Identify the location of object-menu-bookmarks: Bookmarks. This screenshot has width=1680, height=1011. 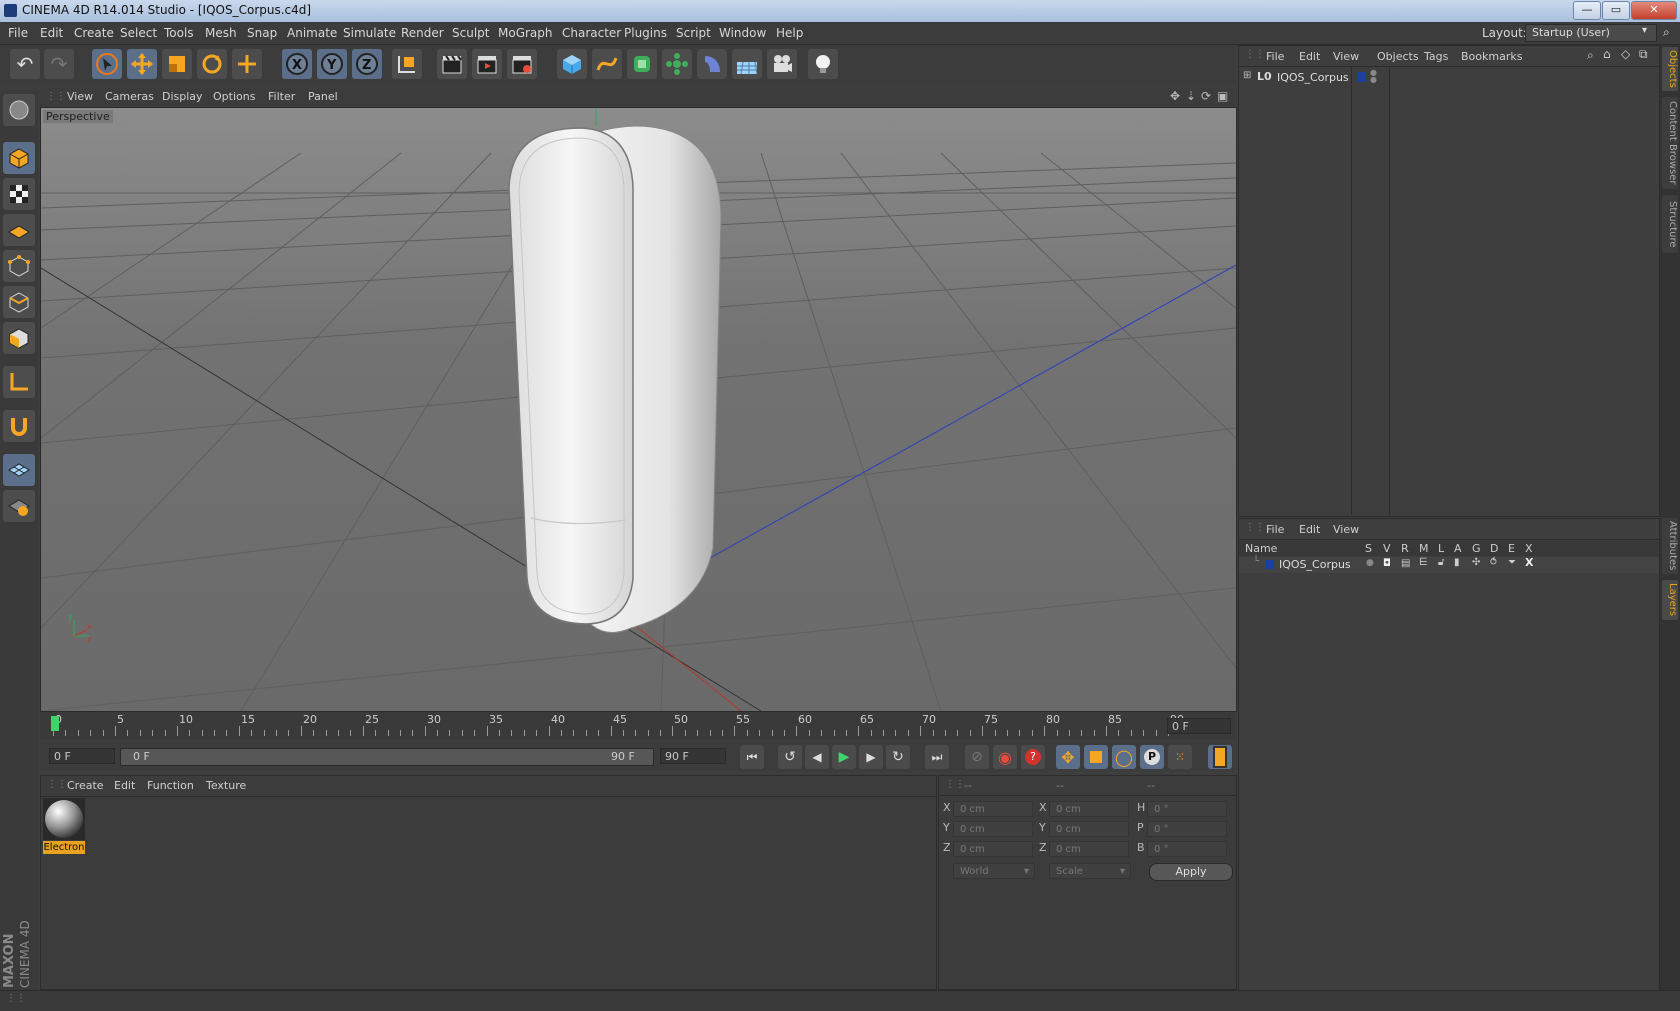
(1491, 56).